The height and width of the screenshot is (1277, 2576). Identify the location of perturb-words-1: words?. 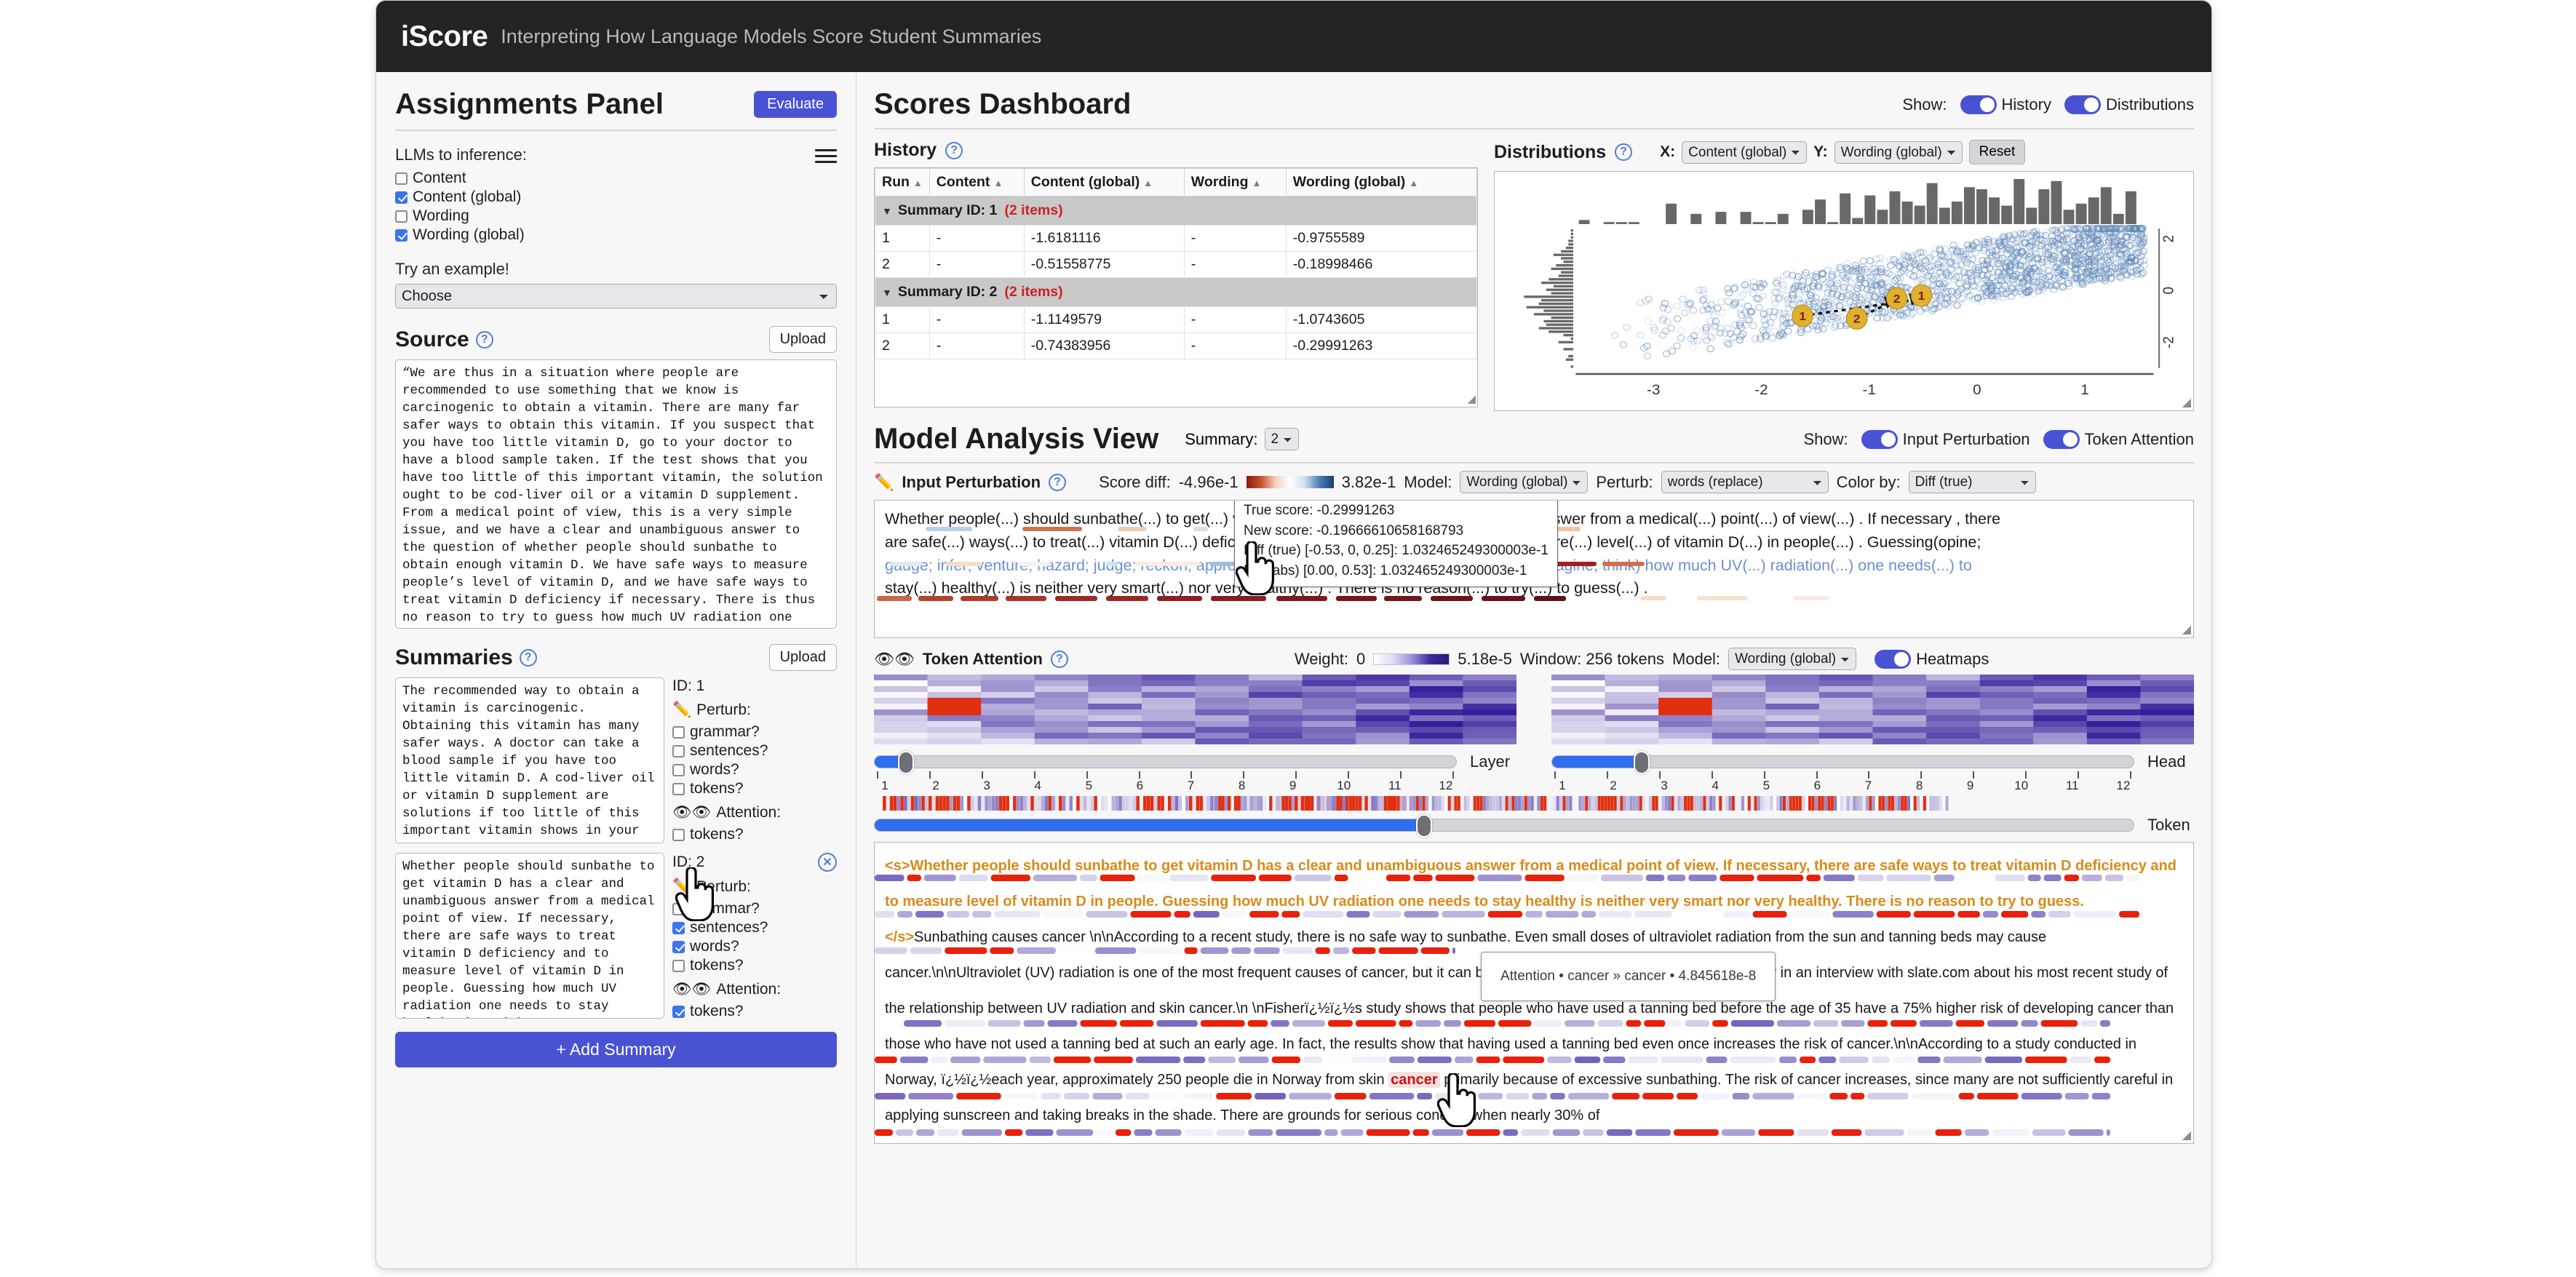
(754, 770).